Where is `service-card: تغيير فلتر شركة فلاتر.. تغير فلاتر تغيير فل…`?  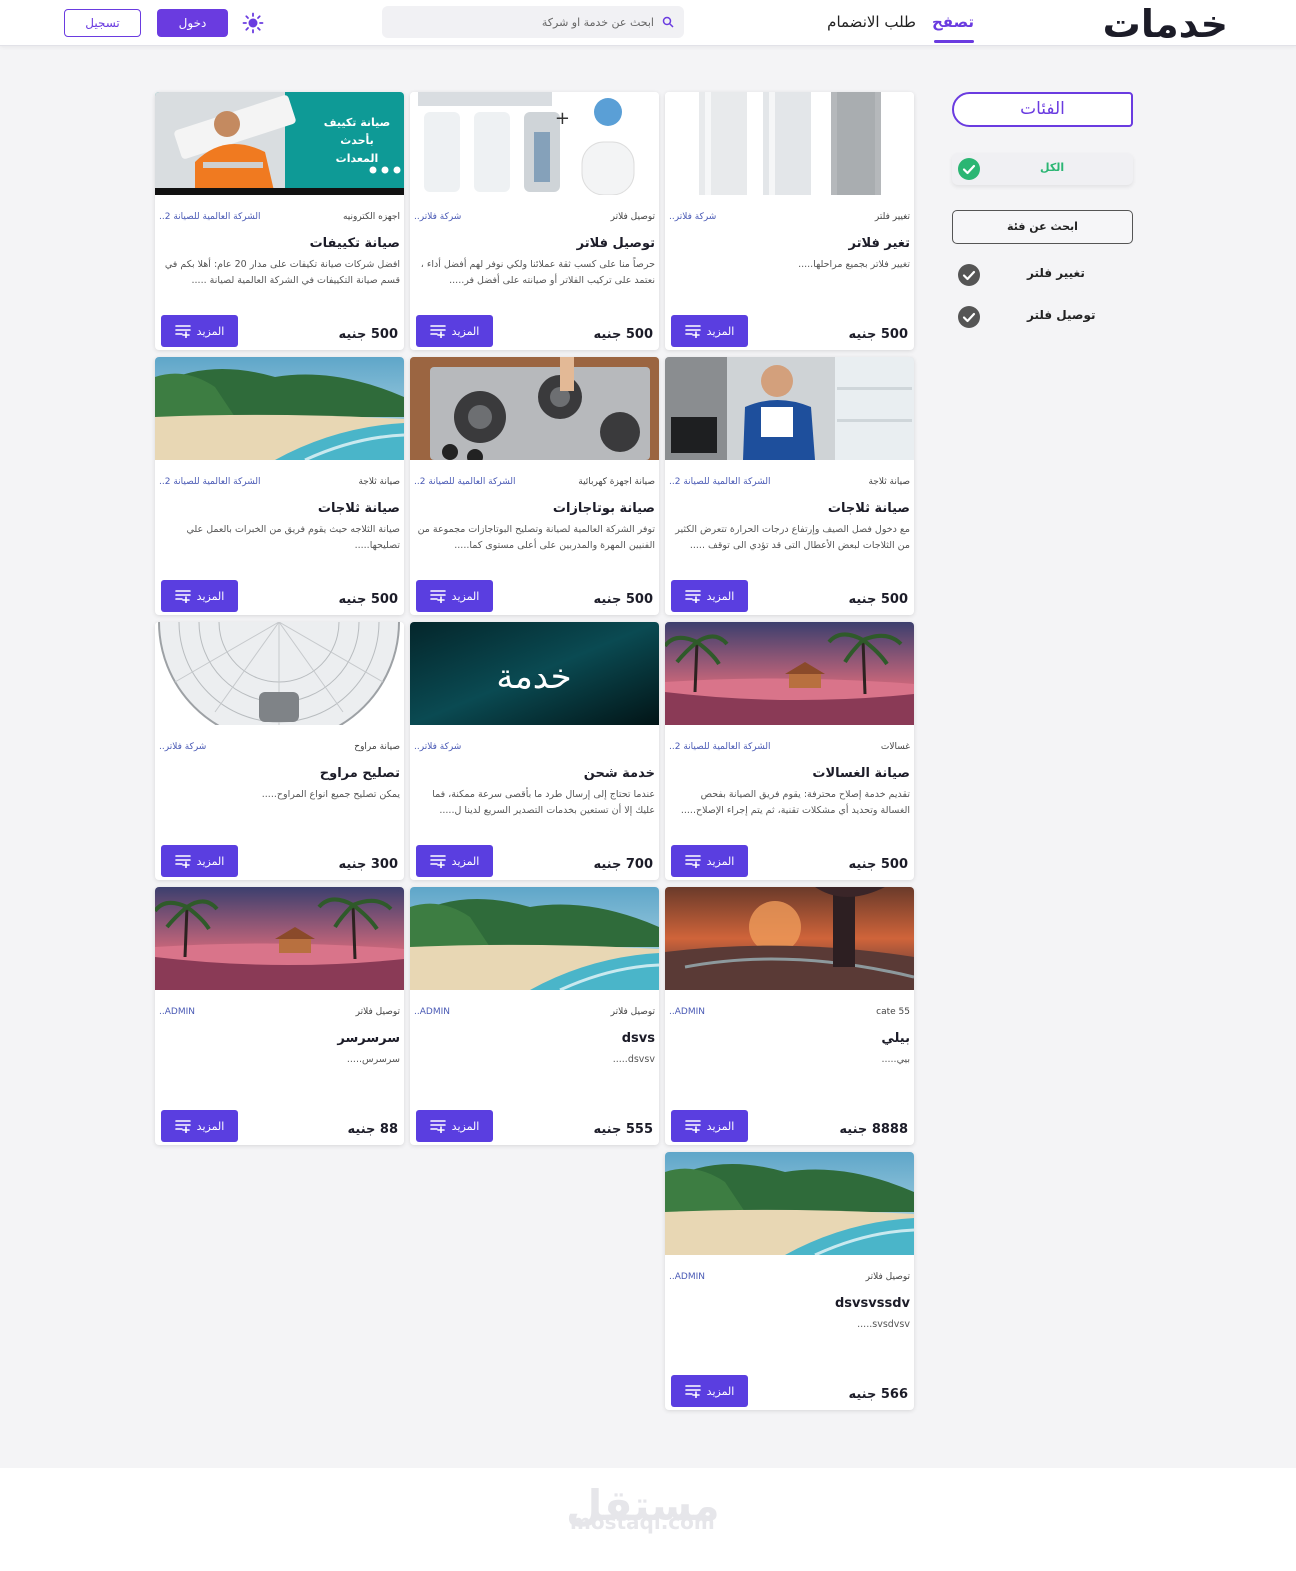 service-card: تغيير فلتر شركة فلاتر.. تغير فلاتر تغيير فل… is located at coordinates (789, 221).